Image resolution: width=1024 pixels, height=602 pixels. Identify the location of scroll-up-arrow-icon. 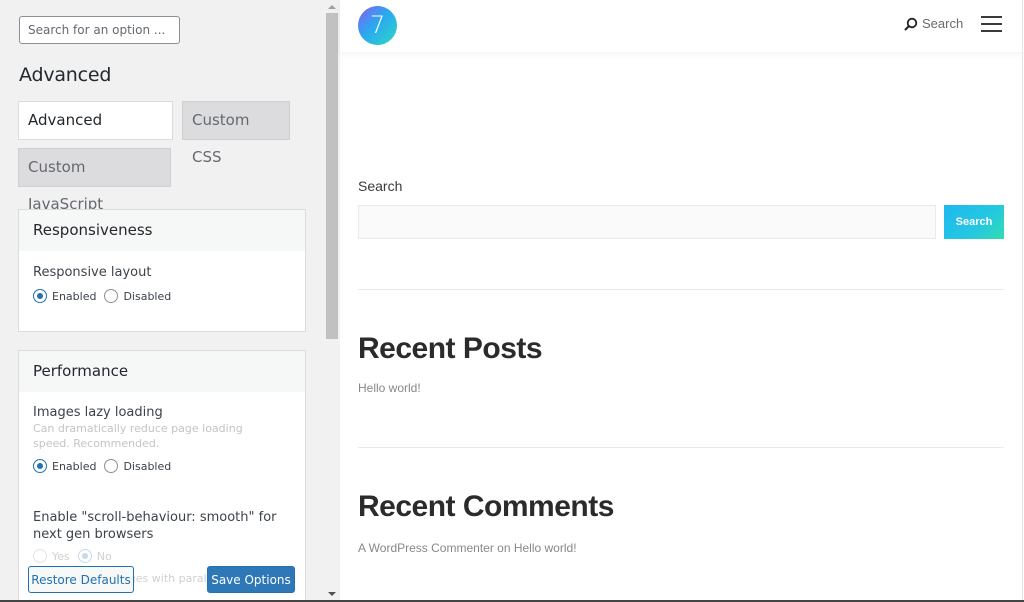
(332, 7).